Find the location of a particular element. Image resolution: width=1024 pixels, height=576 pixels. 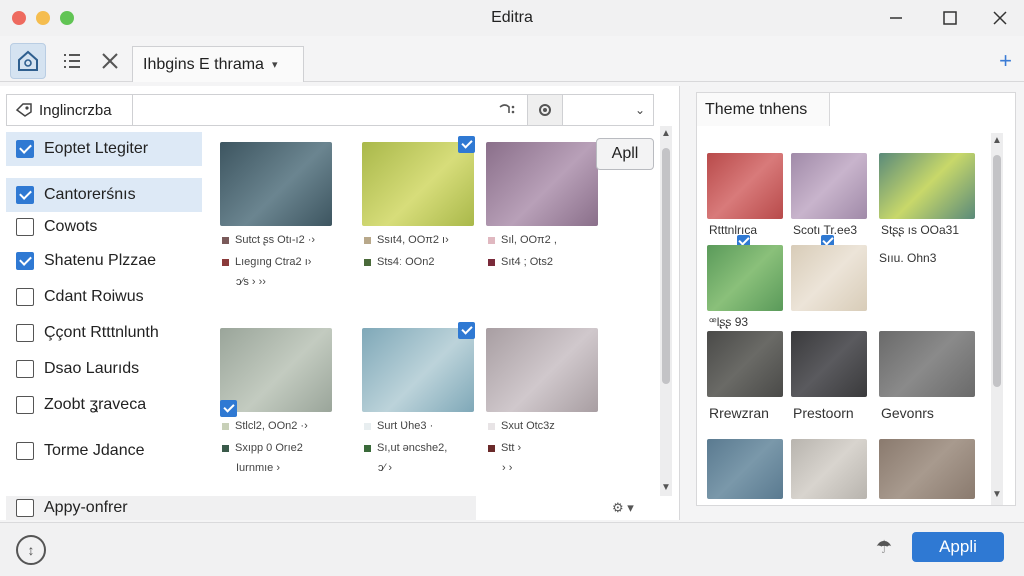

filter-item: Eoptet Ltegiter is located at coordinates (104, 149).